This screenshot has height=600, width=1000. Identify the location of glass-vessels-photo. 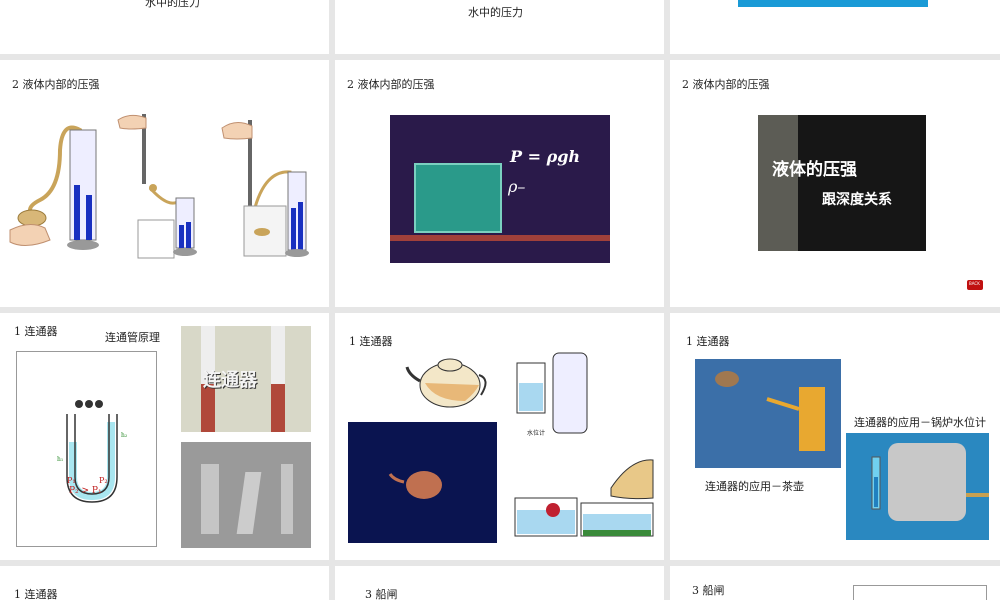
(246, 495).